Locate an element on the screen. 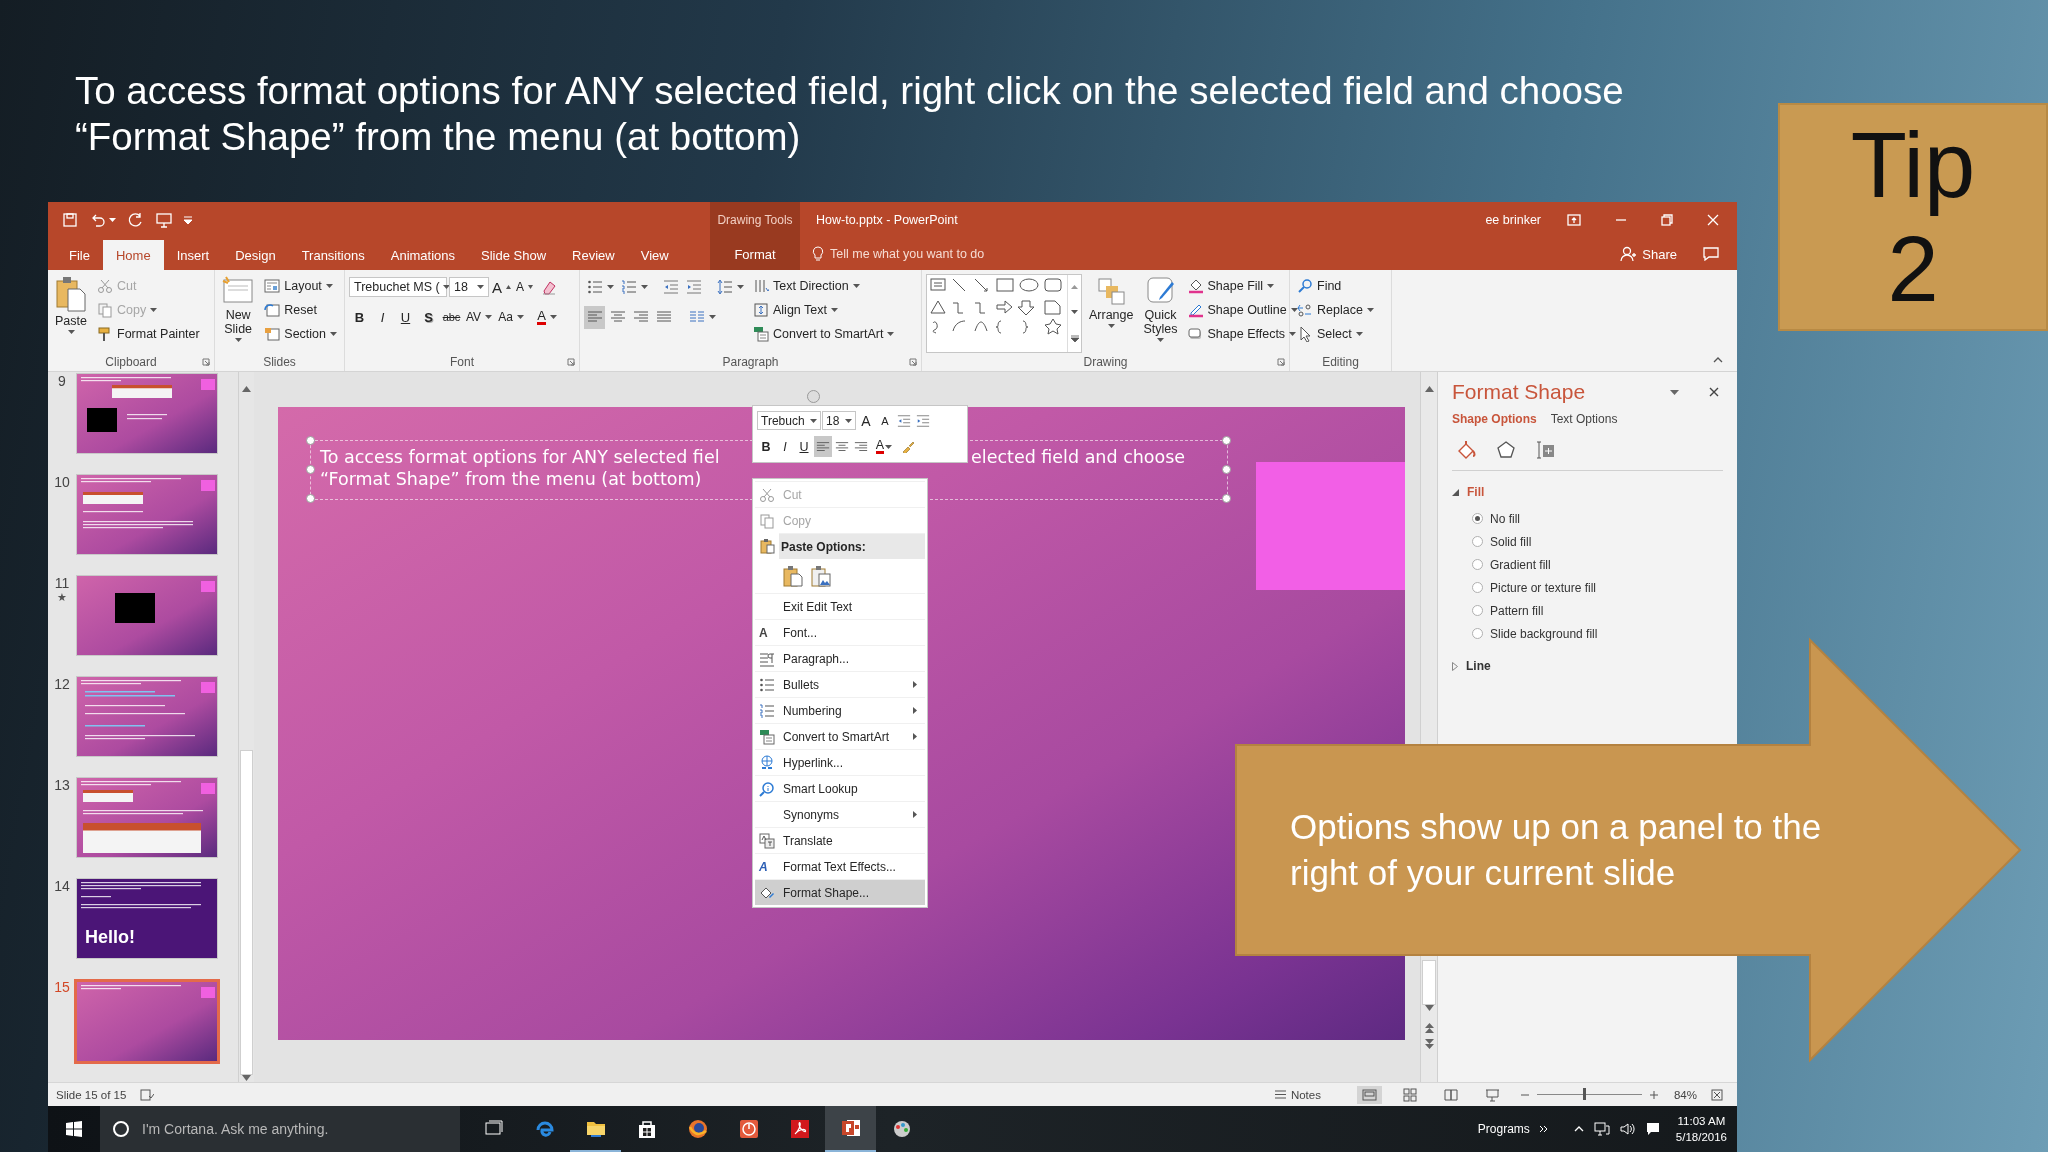 This screenshot has width=2048, height=1152. font-name-field: Trebuchet MS ( is located at coordinates (398, 287).